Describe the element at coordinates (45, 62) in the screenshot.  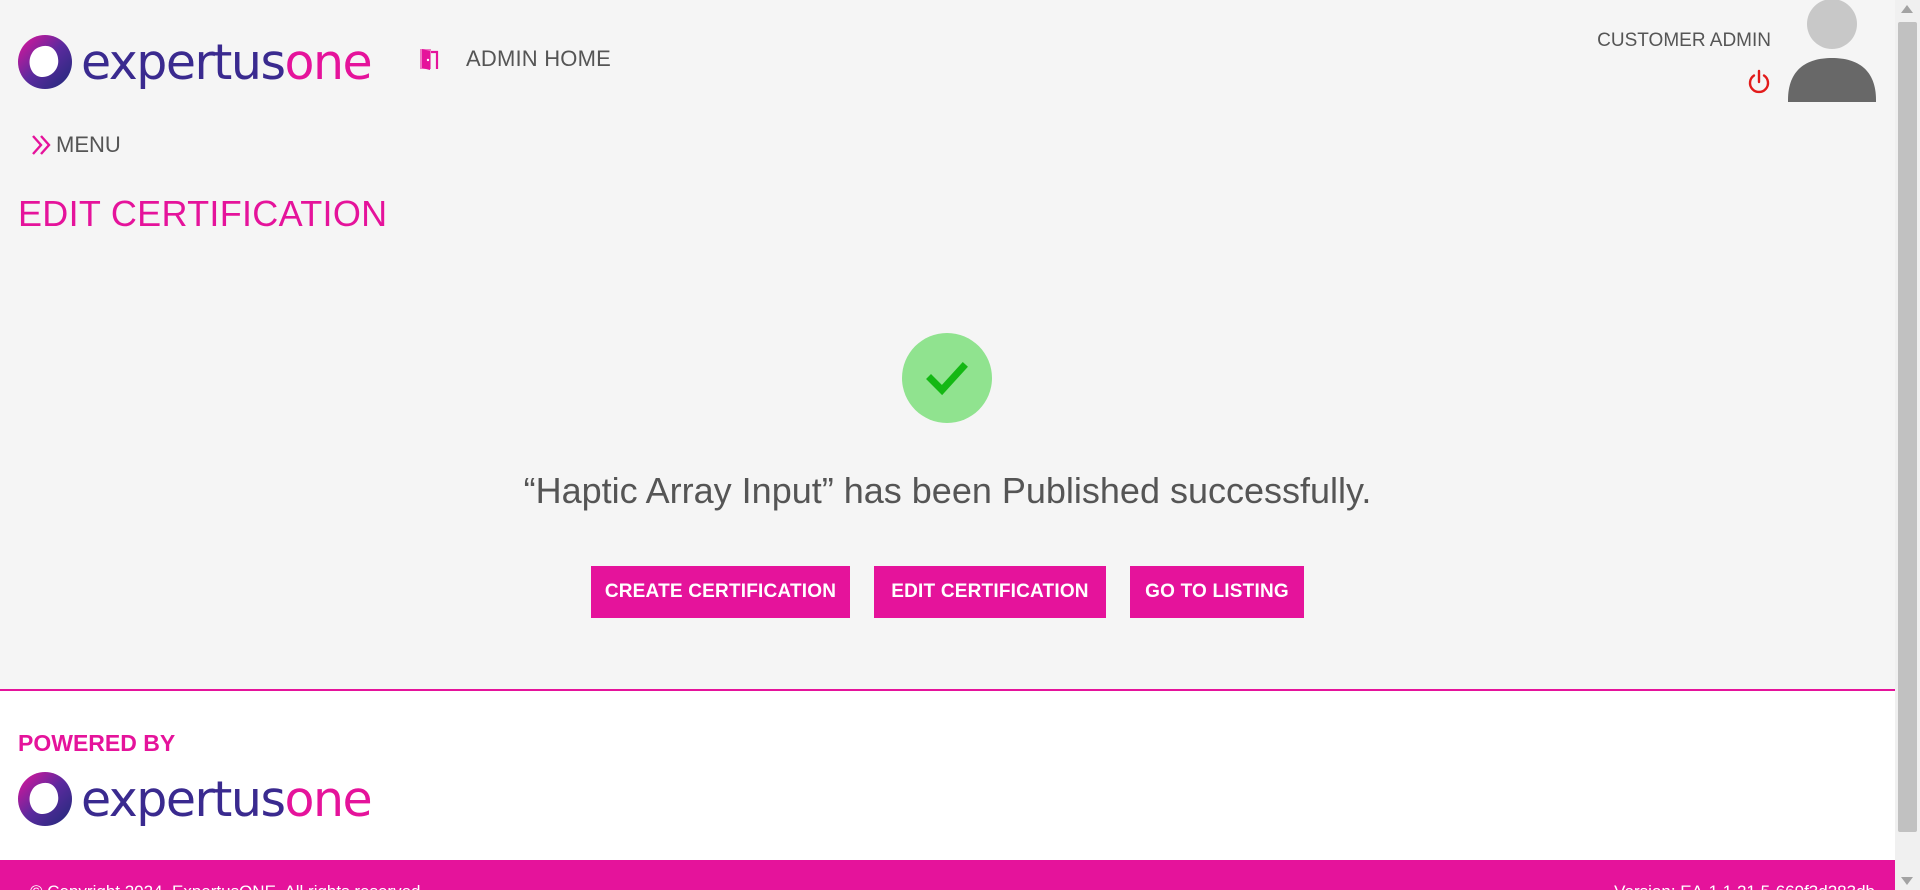
I see `logo-mark-icon` at that location.